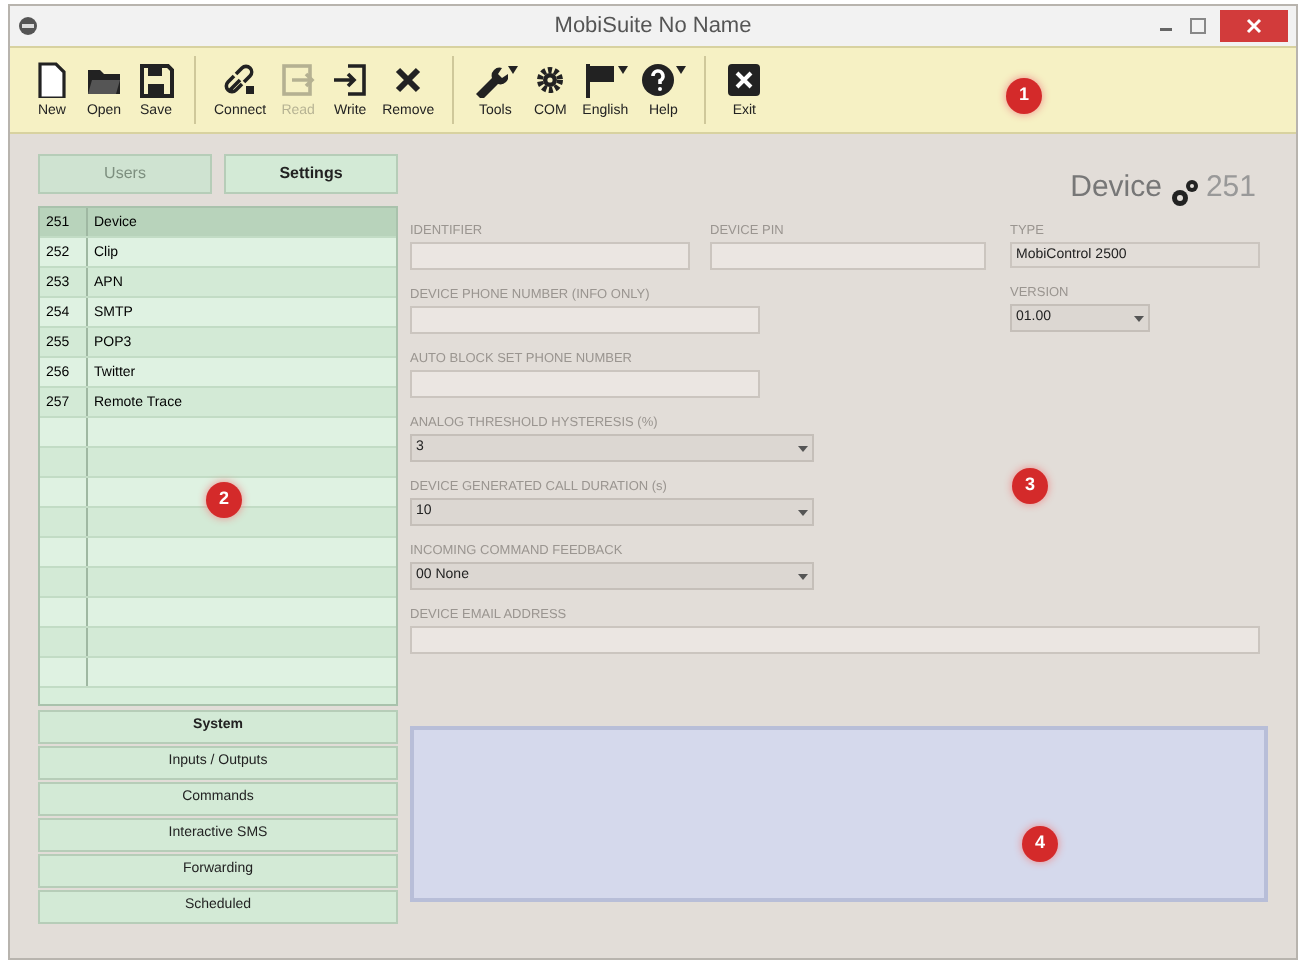 The width and height of the screenshot is (1306, 970). What do you see at coordinates (744, 79) in the screenshot?
I see `exit-icon` at bounding box center [744, 79].